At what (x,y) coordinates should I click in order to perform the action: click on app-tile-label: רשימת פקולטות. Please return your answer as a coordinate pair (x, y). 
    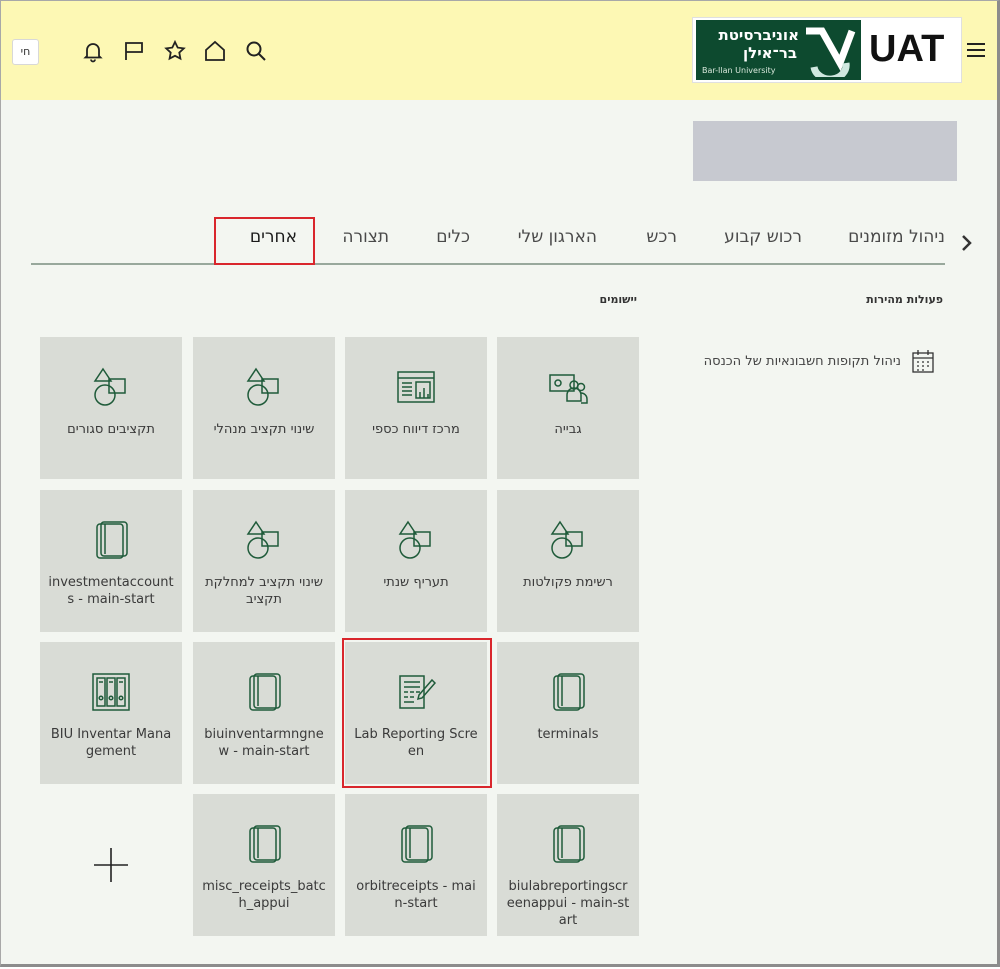
    Looking at the image, I should click on (568, 582).